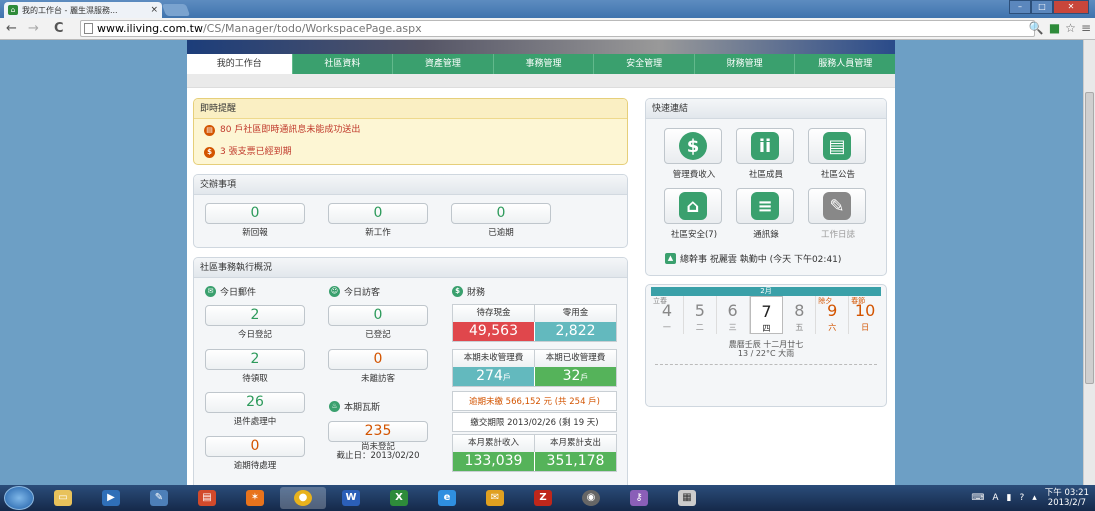  Describe the element at coordinates (733, 315) in the screenshot. I see `calendar-day: 6三` at that location.